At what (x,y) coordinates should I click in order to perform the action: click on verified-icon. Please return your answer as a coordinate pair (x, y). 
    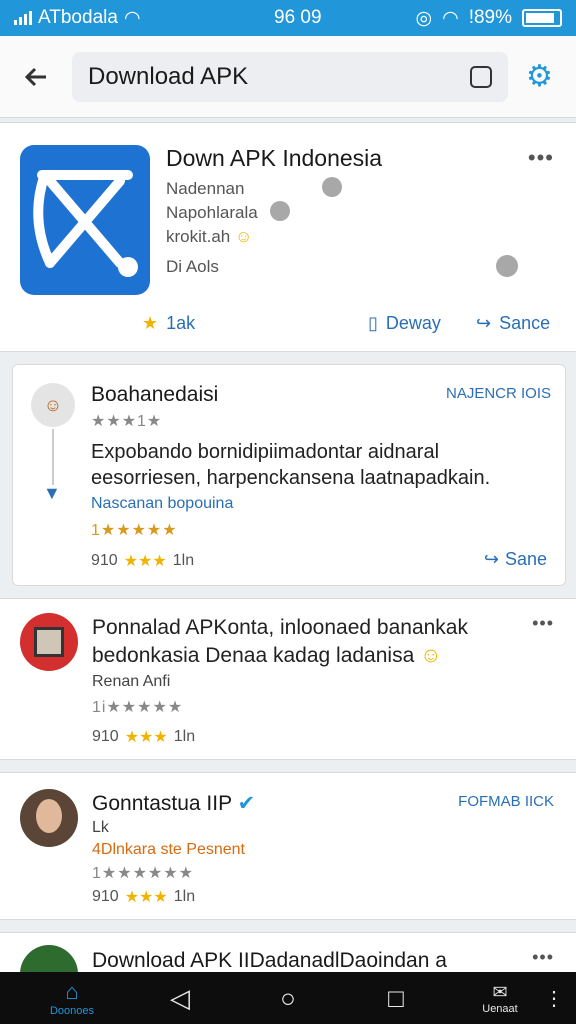
    Looking at the image, I should click on (280, 211).